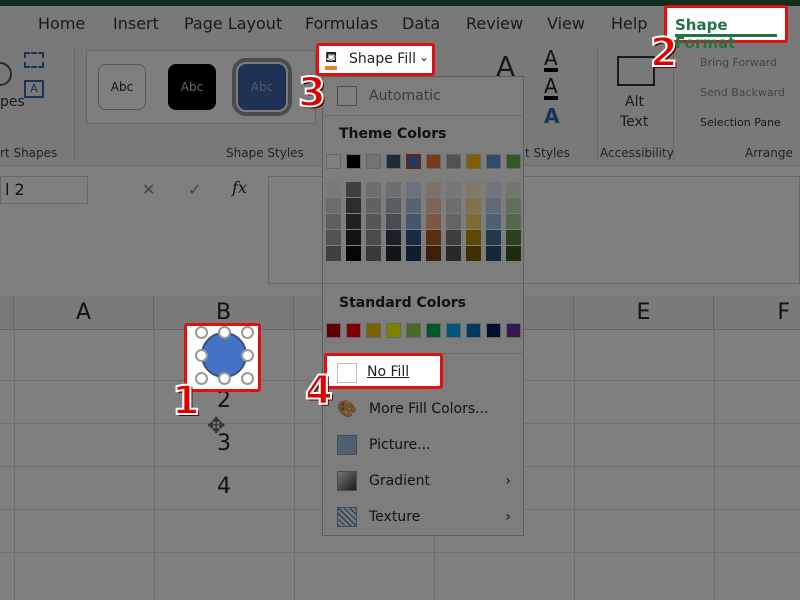  Describe the element at coordinates (331, 59) in the screenshot. I see `paint-bucket-icon: ⛾` at that location.